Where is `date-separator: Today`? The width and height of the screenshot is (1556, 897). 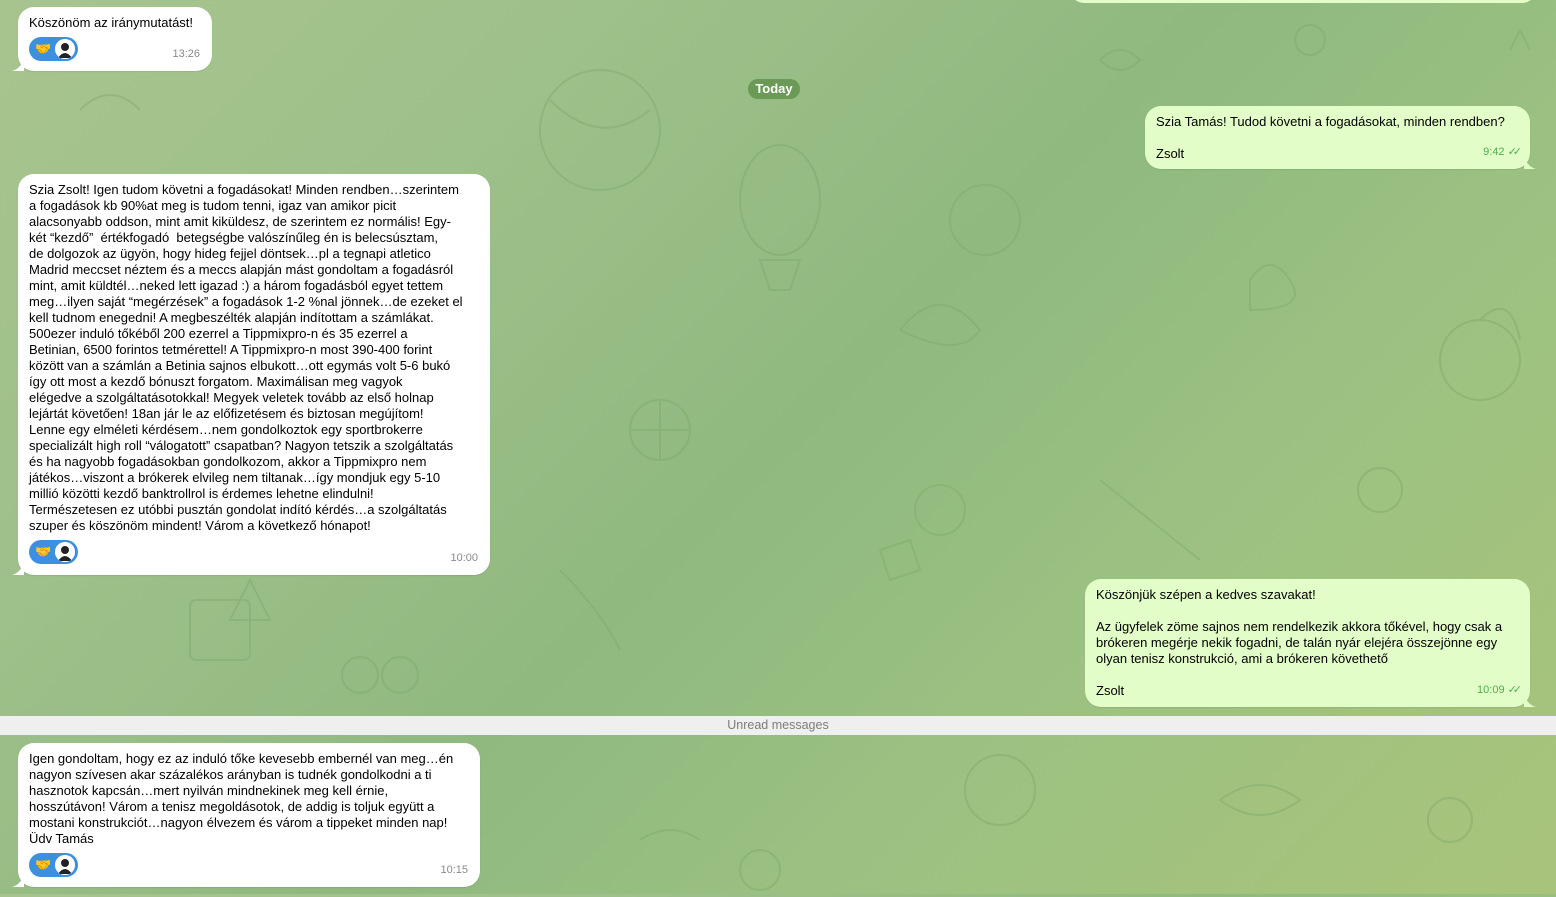 date-separator: Today is located at coordinates (774, 89).